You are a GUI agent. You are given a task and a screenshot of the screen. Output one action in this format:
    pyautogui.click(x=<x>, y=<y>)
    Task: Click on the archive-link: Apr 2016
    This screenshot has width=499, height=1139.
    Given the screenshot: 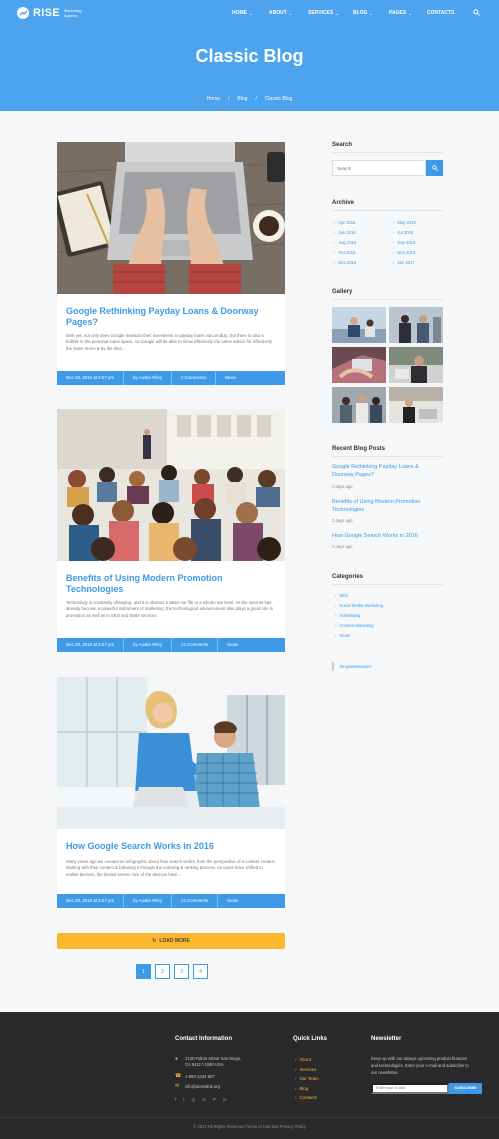 What is the action you would take?
    pyautogui.click(x=344, y=222)
    